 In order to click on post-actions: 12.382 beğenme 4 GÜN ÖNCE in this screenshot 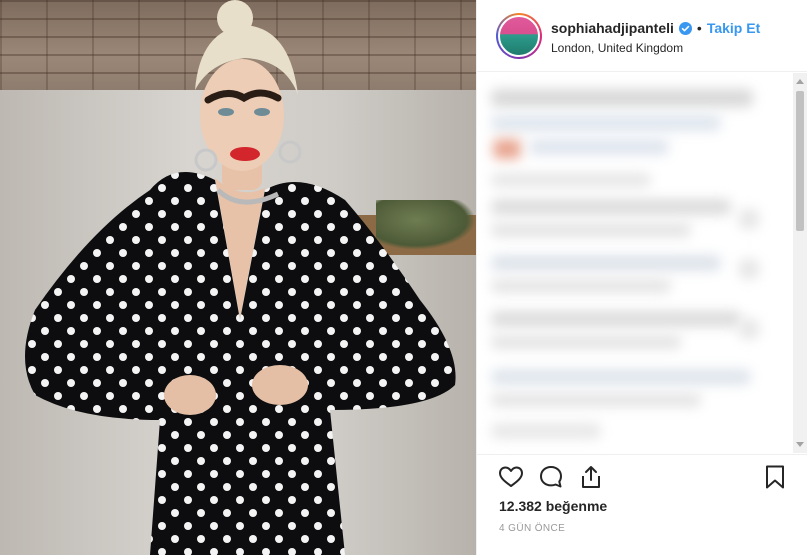, I will do `click(642, 504)`.